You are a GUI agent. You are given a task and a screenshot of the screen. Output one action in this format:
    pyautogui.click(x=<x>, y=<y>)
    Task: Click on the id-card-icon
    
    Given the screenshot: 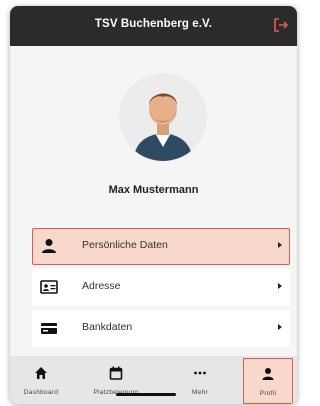 What is the action you would take?
    pyautogui.click(x=49, y=287)
    